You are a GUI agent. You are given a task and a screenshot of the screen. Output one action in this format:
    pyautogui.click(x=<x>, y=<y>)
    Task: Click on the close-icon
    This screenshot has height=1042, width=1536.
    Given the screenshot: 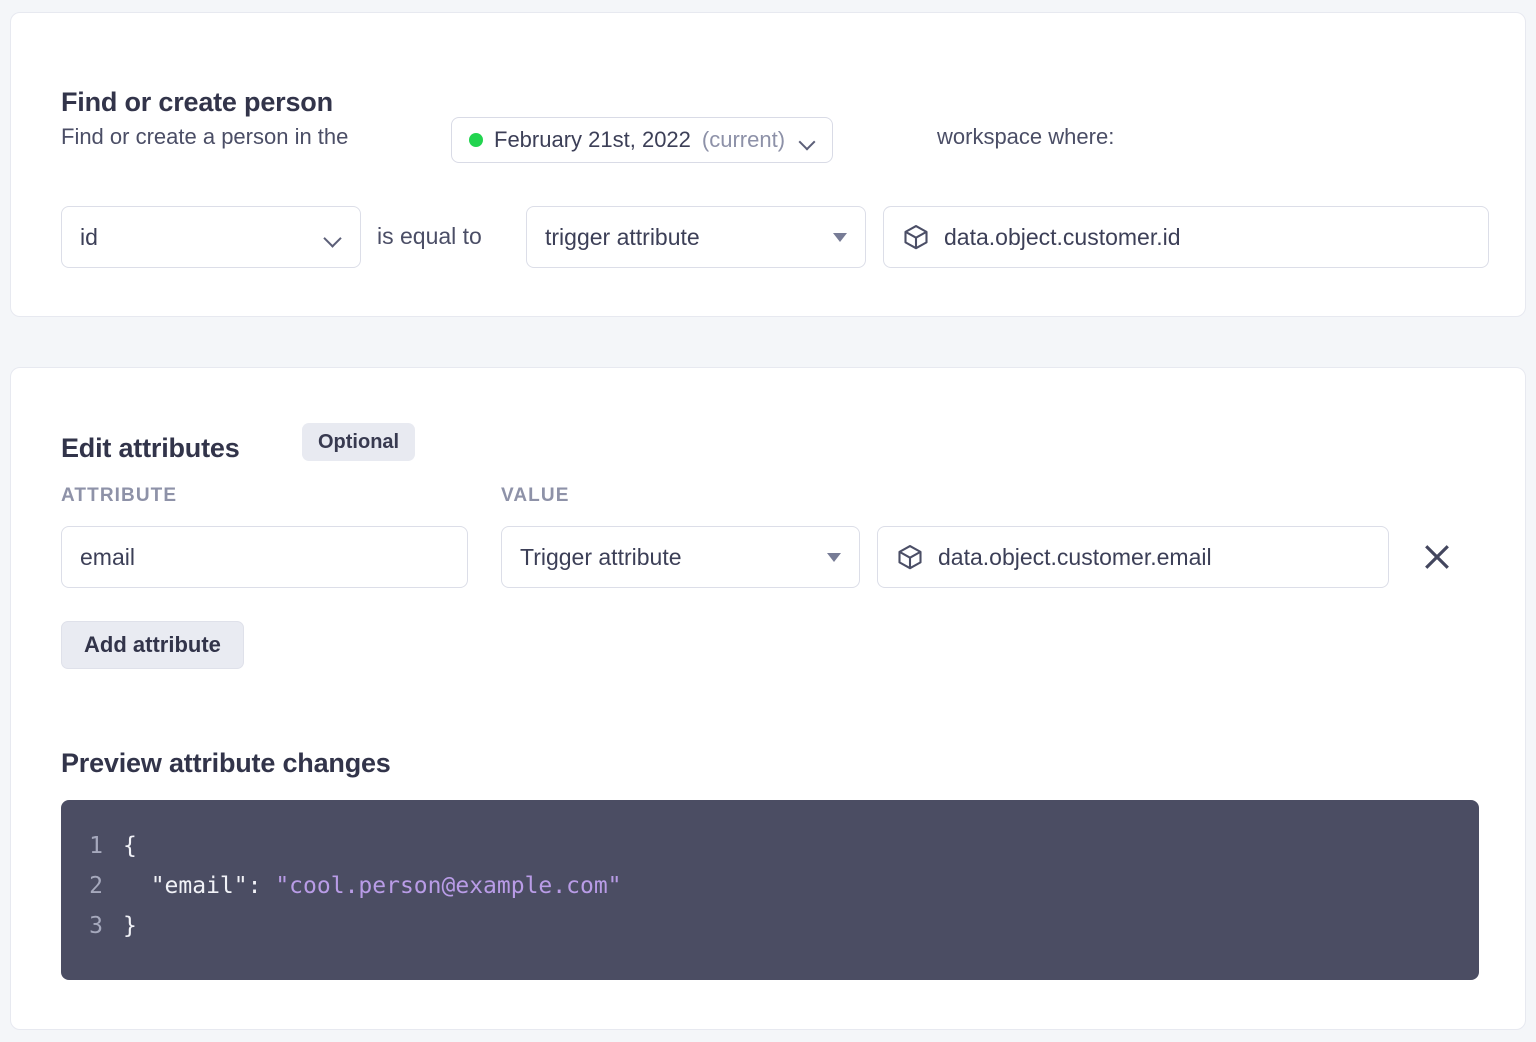 What is the action you would take?
    pyautogui.click(x=1437, y=557)
    